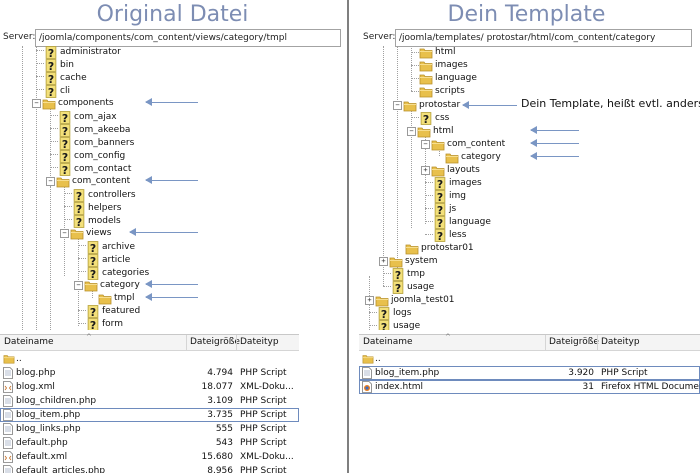  I want to click on template-annotation: Dein Template, heißt evtl. anders, so click(610, 103).